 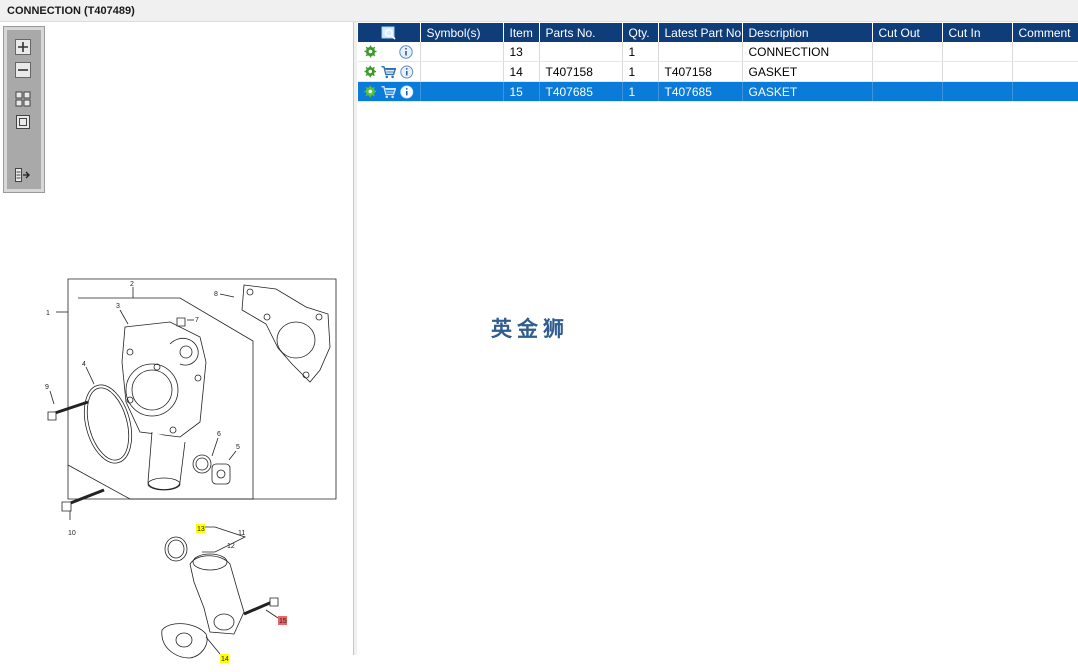 I want to click on fit-page-icon, so click(x=23, y=122).